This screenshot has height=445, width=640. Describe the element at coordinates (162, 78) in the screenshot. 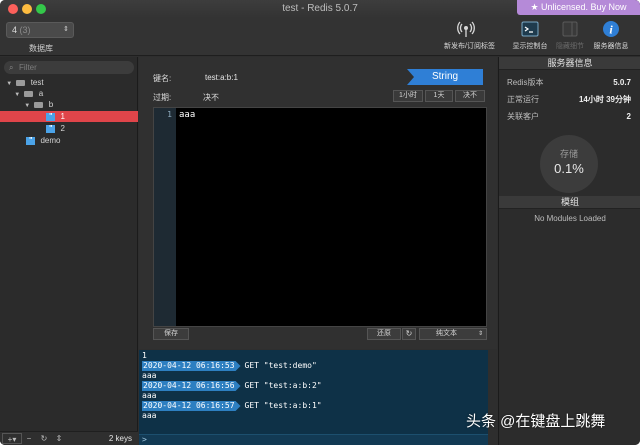

I see `key-name-label: 键名:` at that location.